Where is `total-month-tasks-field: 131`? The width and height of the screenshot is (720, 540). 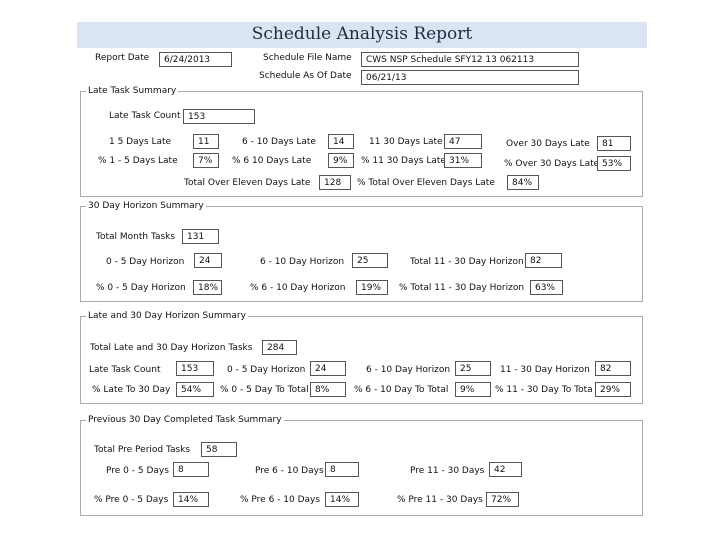
total-month-tasks-field: 131 is located at coordinates (200, 236).